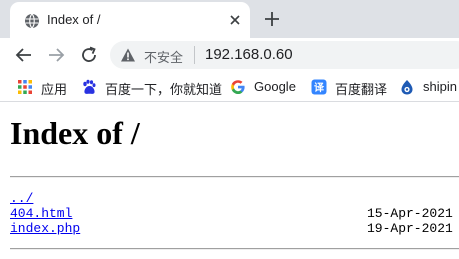 The image size is (459, 259). What do you see at coordinates (413, 213) in the screenshot?
I see `entry-date: 15-Apr-2021 0` at bounding box center [413, 213].